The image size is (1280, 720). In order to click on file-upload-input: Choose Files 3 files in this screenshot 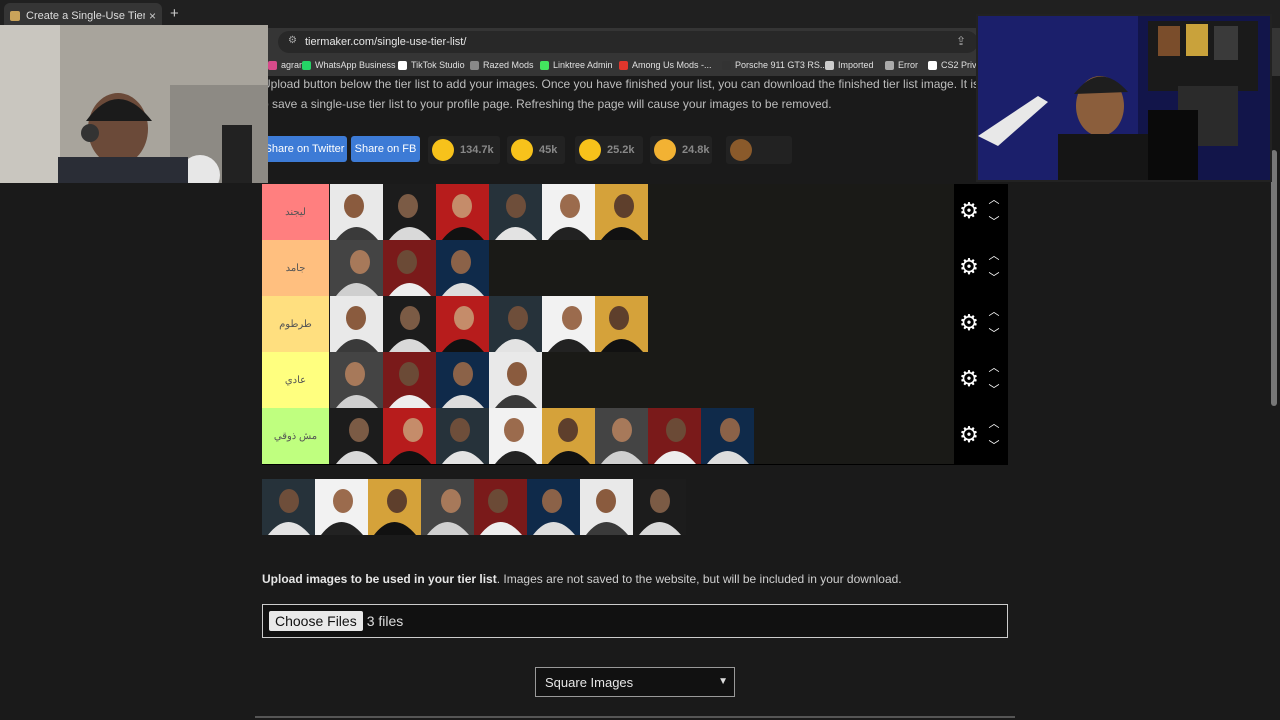, I will do `click(635, 621)`.